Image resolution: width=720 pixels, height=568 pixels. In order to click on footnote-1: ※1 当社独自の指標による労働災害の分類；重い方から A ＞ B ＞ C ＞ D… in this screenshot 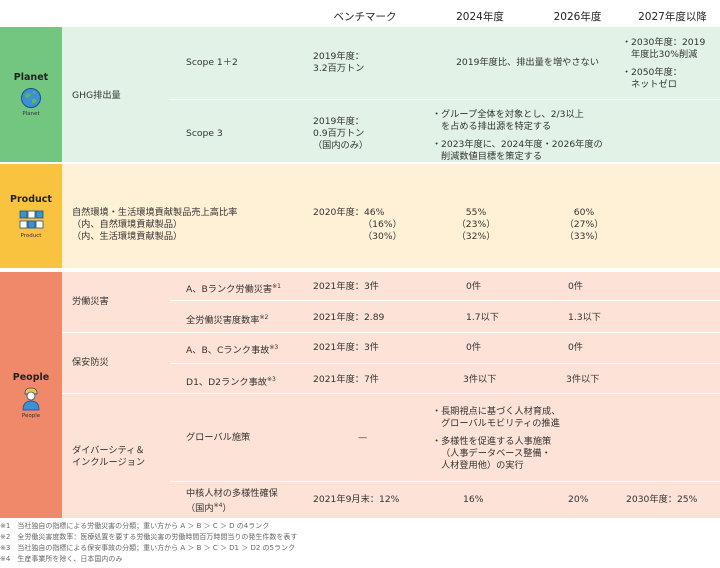, I will do `click(135, 526)`.